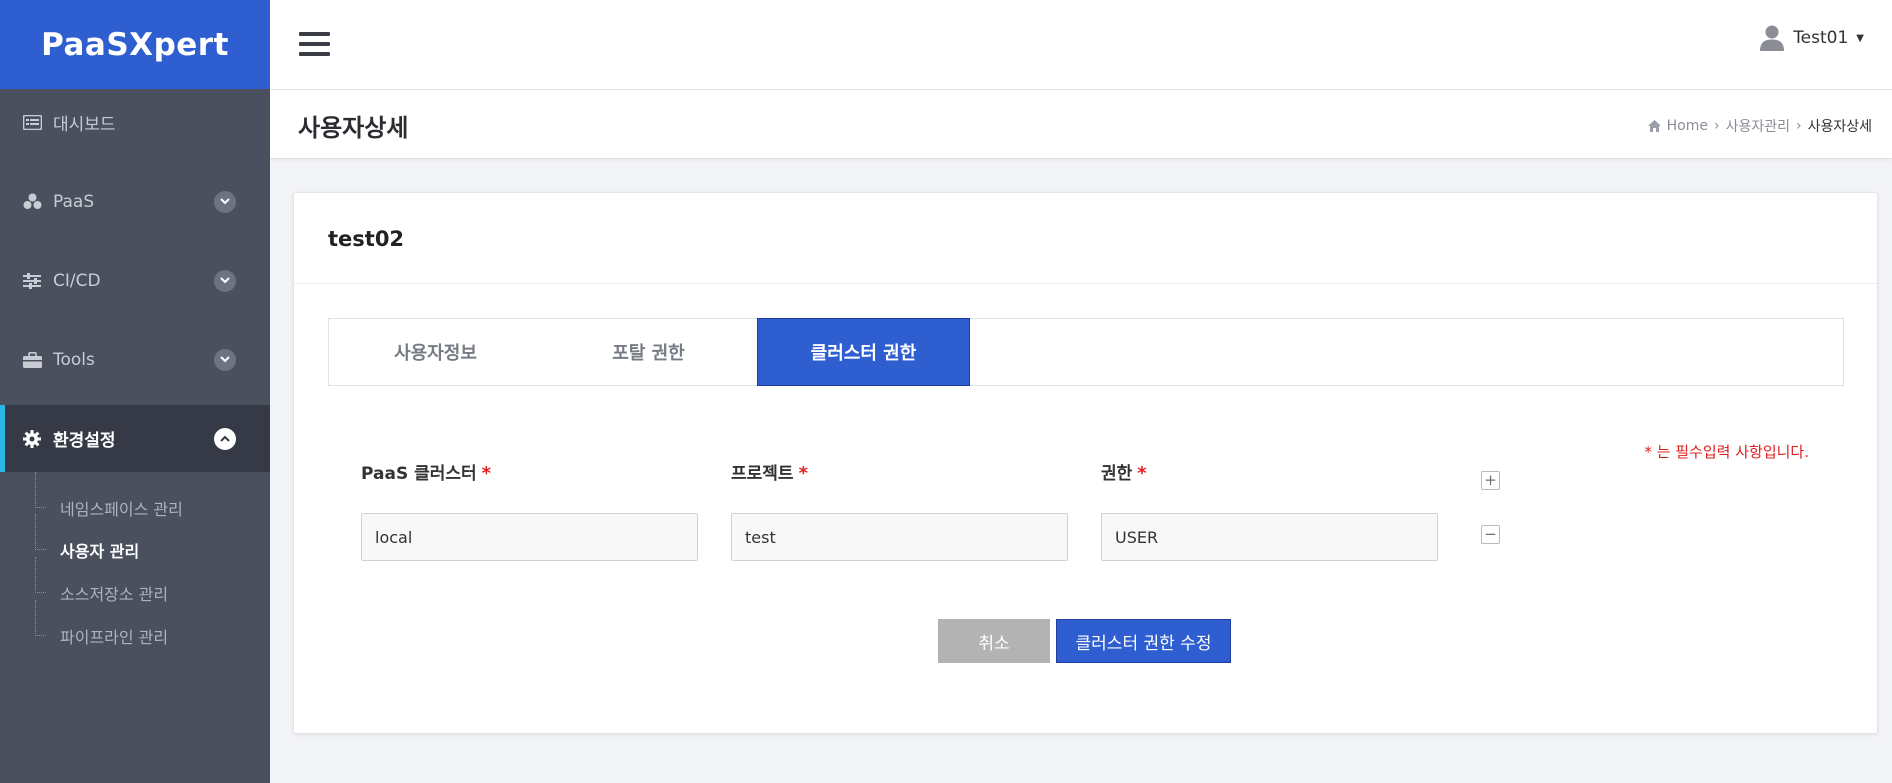 This screenshot has width=1892, height=783. Describe the element at coordinates (419, 474) in the screenshot. I see `field-label-text: PaaS 클러스터` at that location.